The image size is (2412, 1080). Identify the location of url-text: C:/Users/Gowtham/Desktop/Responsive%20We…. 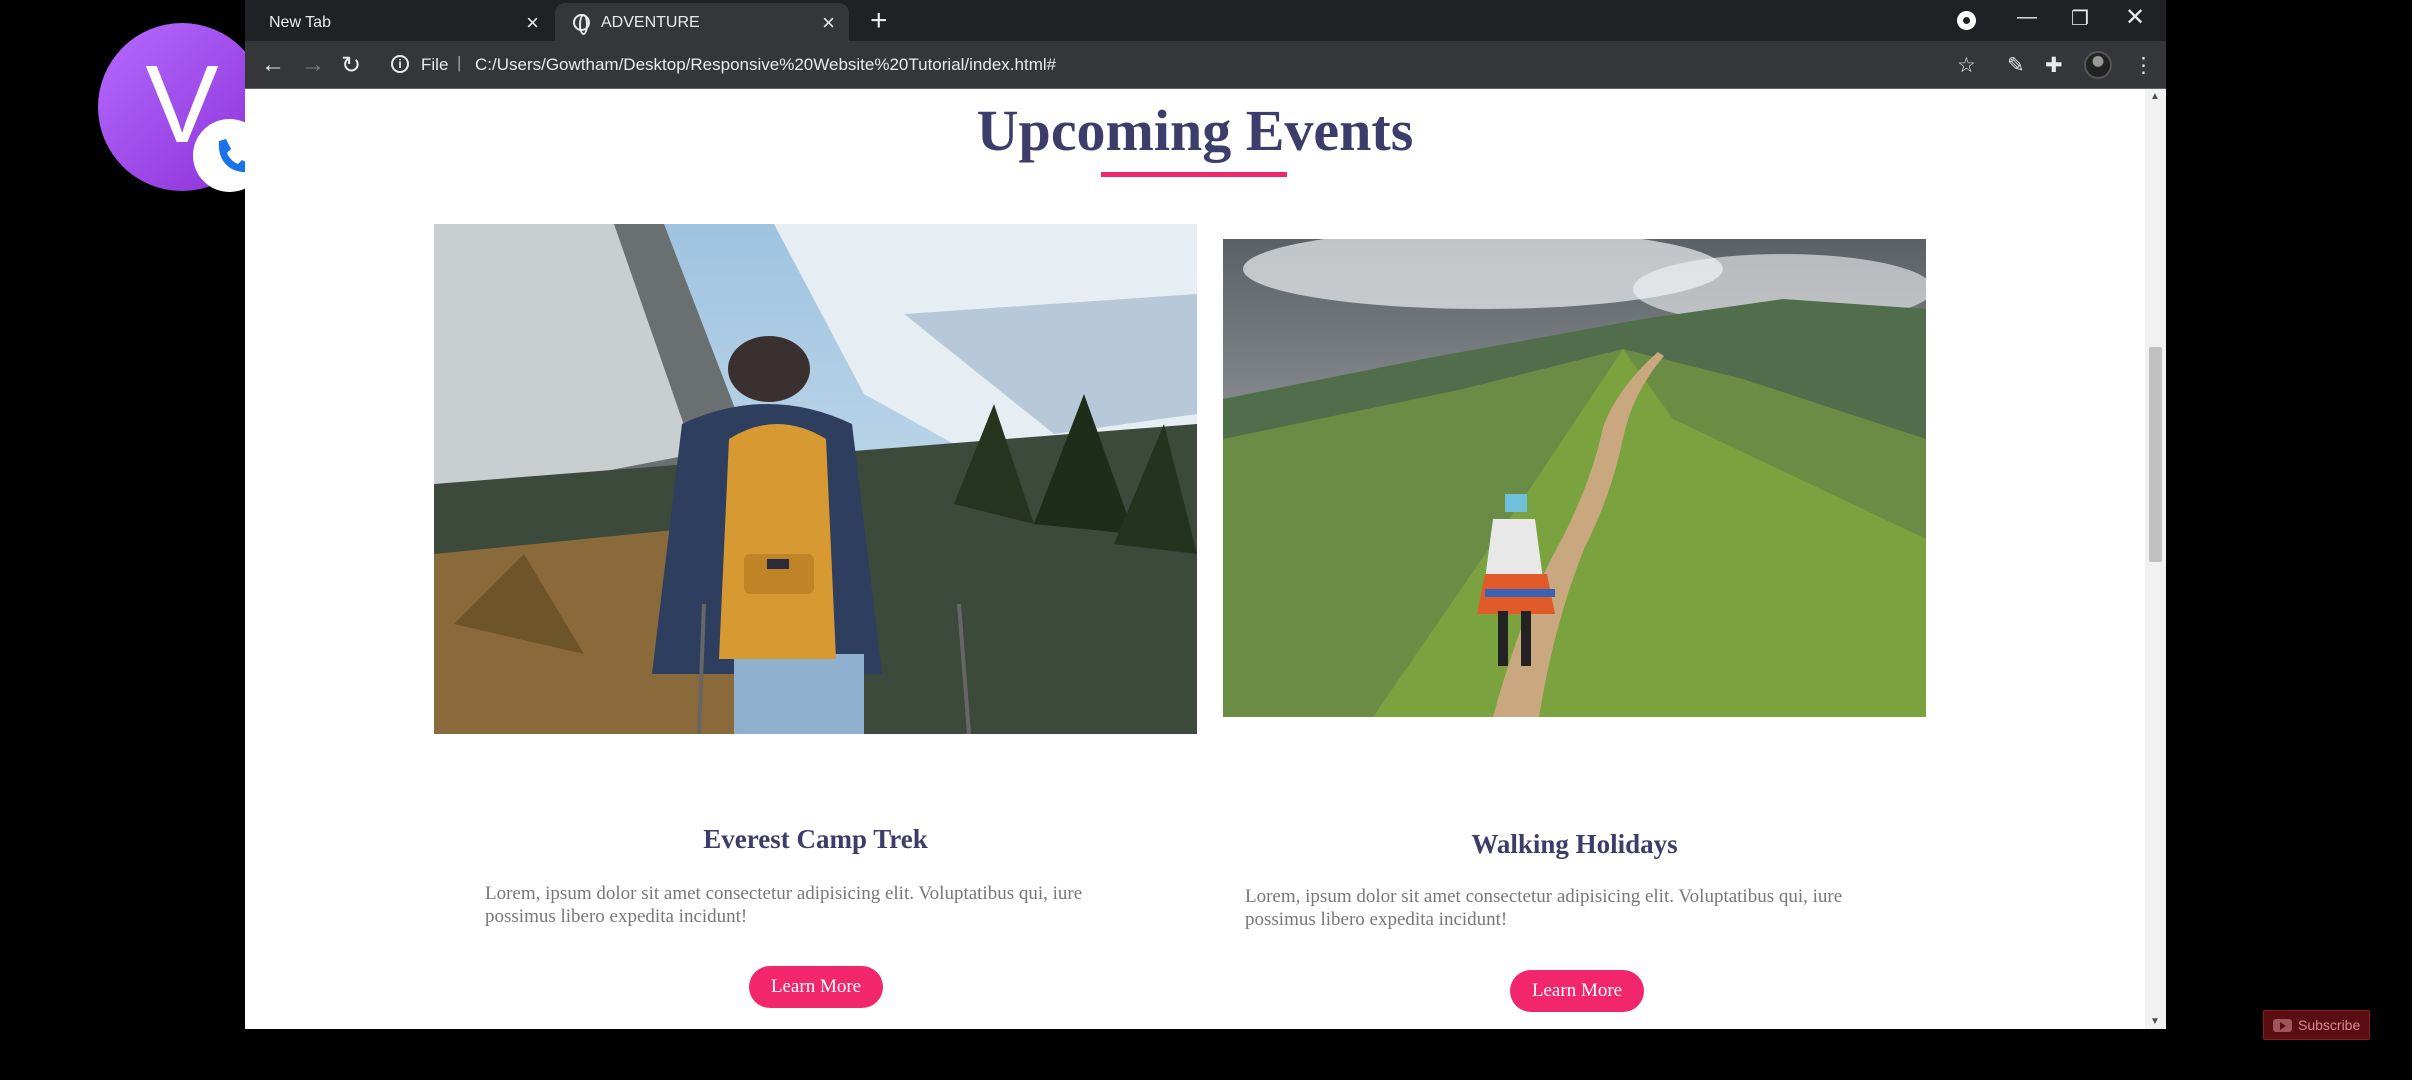
(765, 65).